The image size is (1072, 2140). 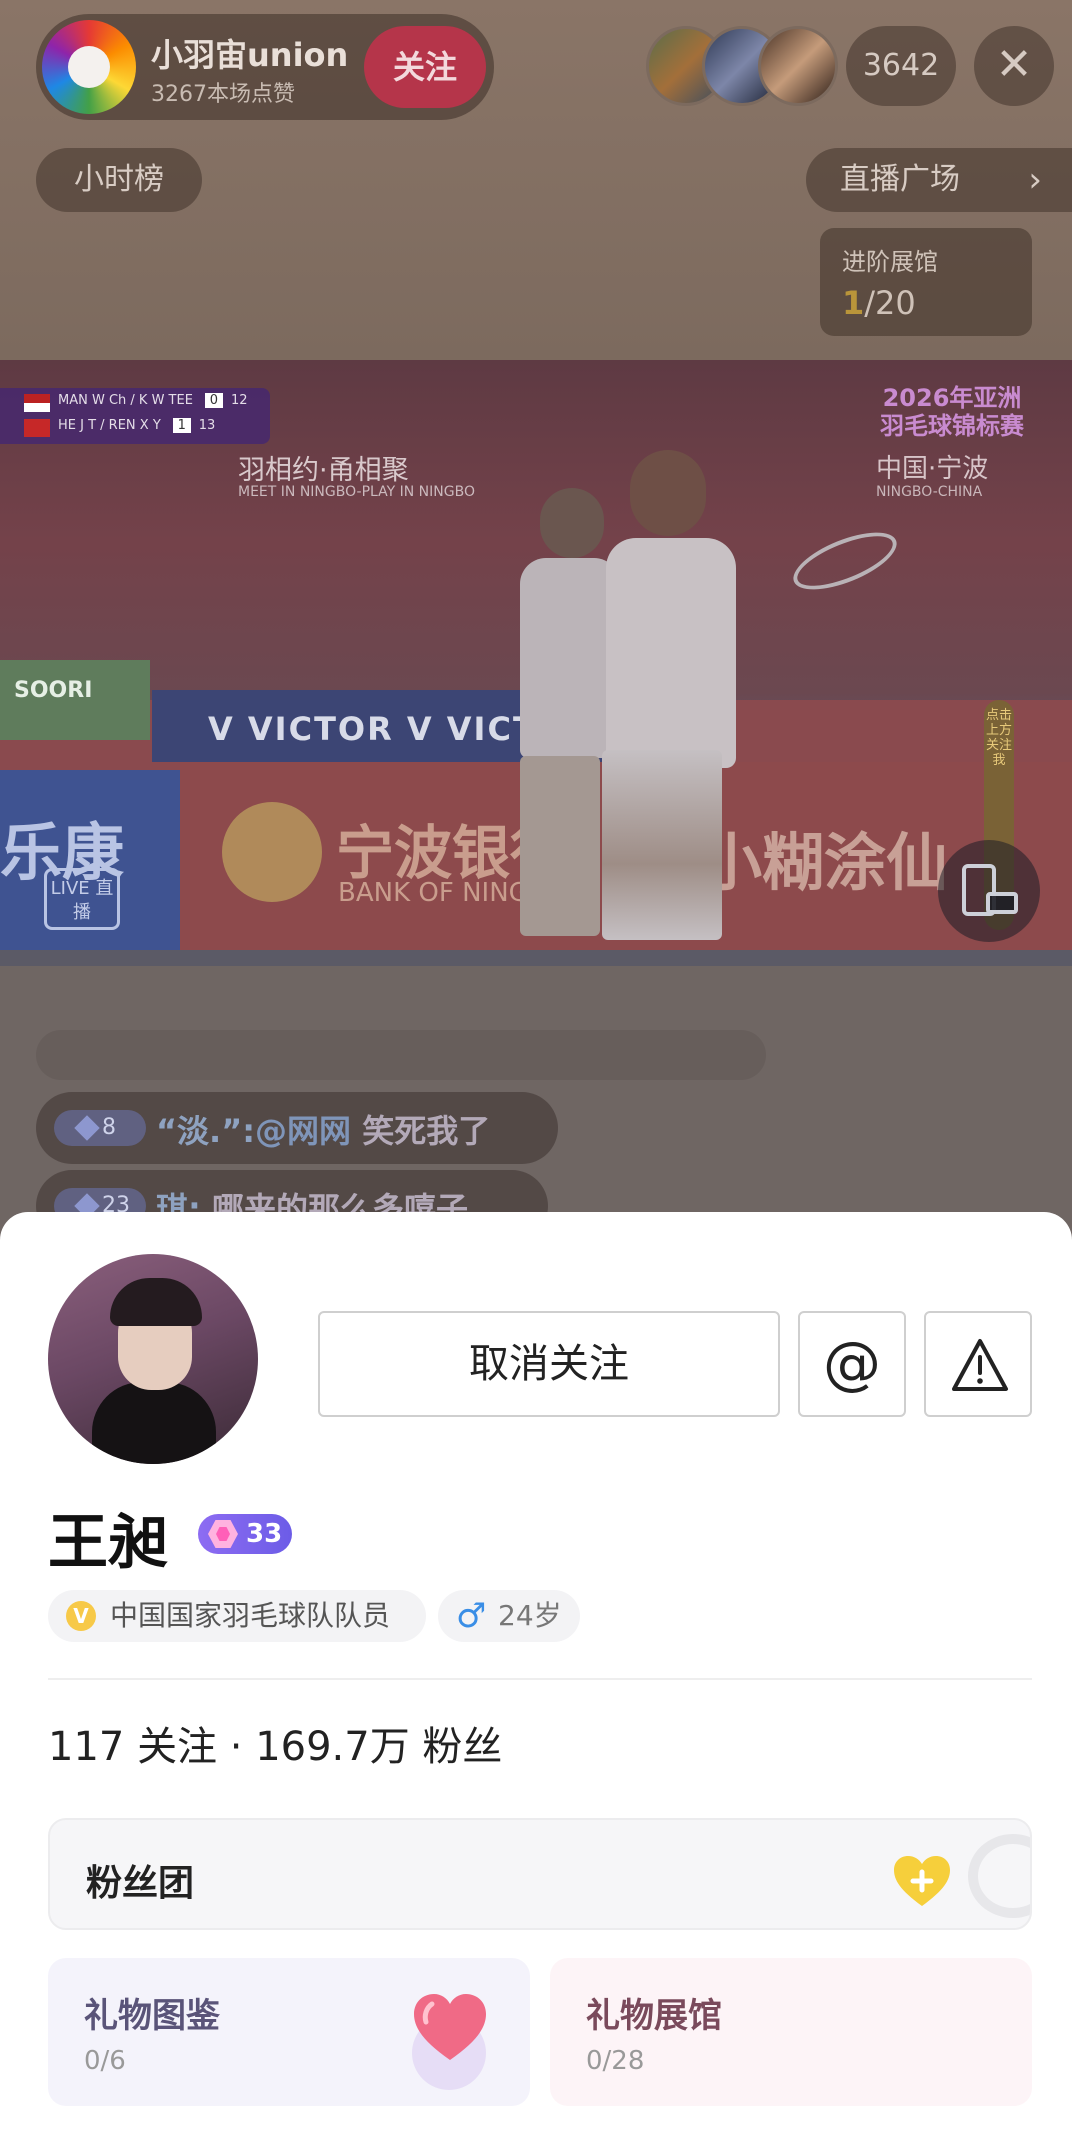 I want to click on court-floor, so click(x=536, y=958).